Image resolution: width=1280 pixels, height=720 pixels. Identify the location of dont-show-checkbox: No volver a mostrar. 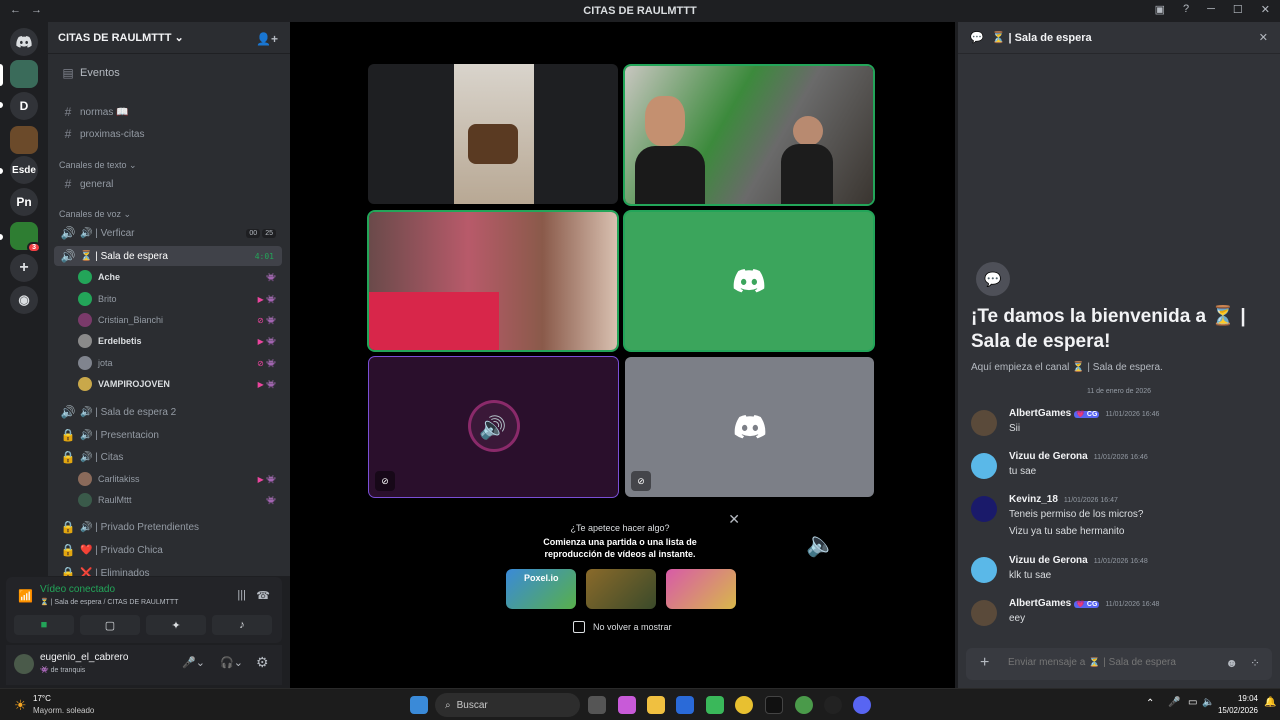
(622, 627).